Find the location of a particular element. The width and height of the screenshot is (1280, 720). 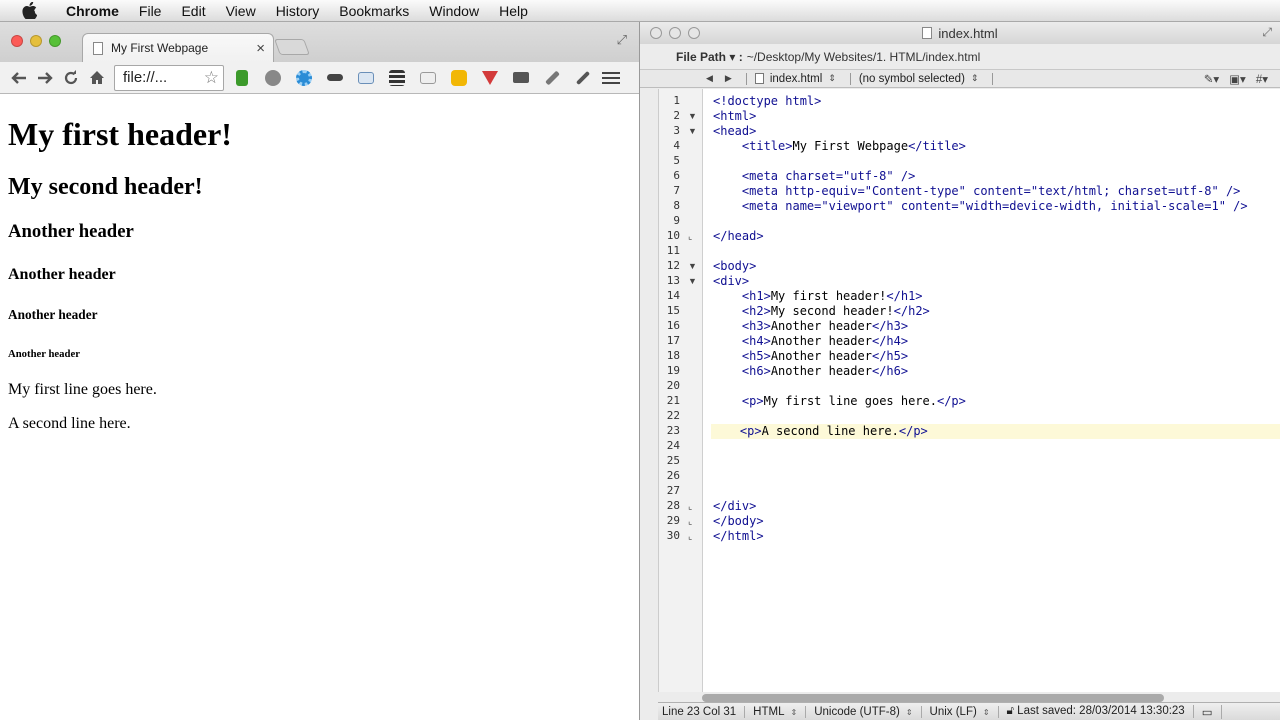

menu-app-chrome: Chrome is located at coordinates (92, 11).